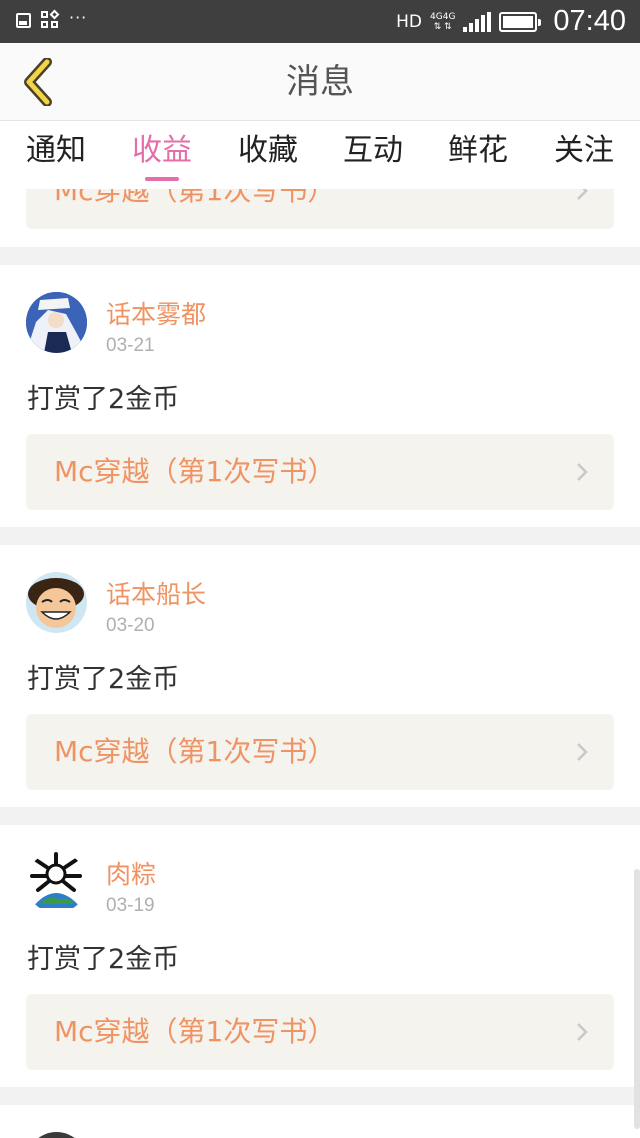 The image size is (640, 1138). Describe the element at coordinates (320, 155) in the screenshot. I see `tab-bar: 通知 收益 收藏 互动 鲜花 关注` at that location.